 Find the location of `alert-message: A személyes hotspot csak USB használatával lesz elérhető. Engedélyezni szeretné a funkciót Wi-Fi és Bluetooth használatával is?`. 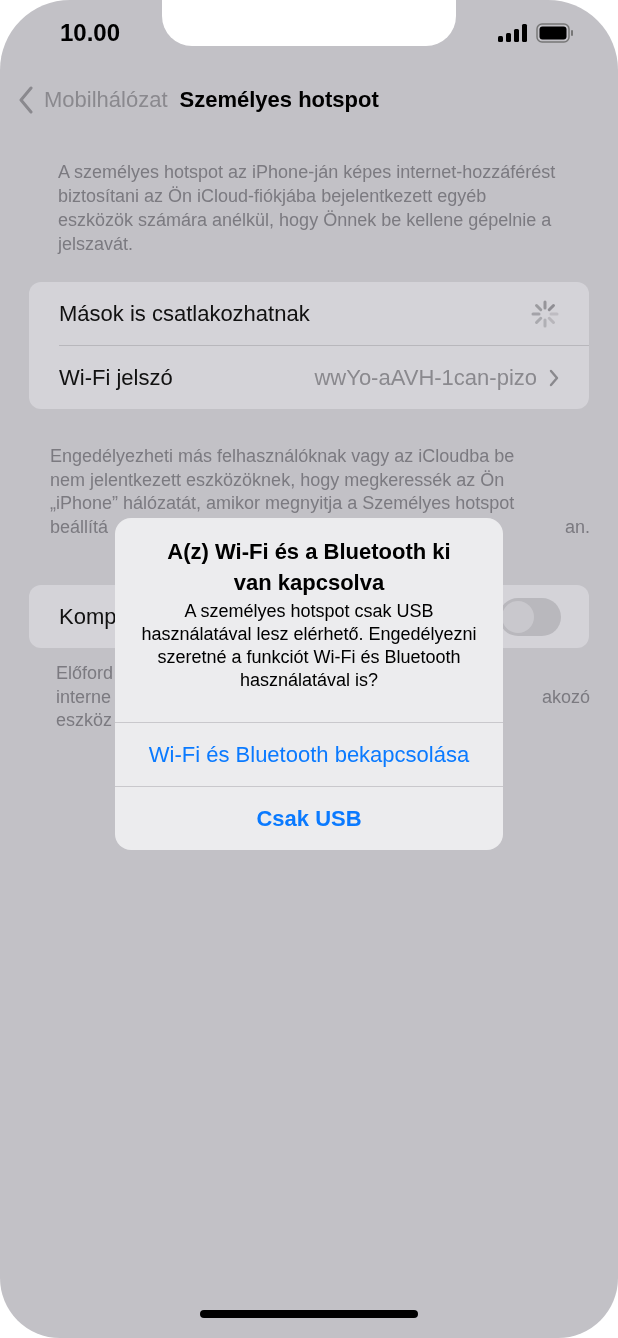

alert-message: A személyes hotspot csak USB használatával lesz elérhető. Engedélyezni szeretné a funkciót Wi-Fi és Bluetooth használatával is? is located at coordinates (309, 646).